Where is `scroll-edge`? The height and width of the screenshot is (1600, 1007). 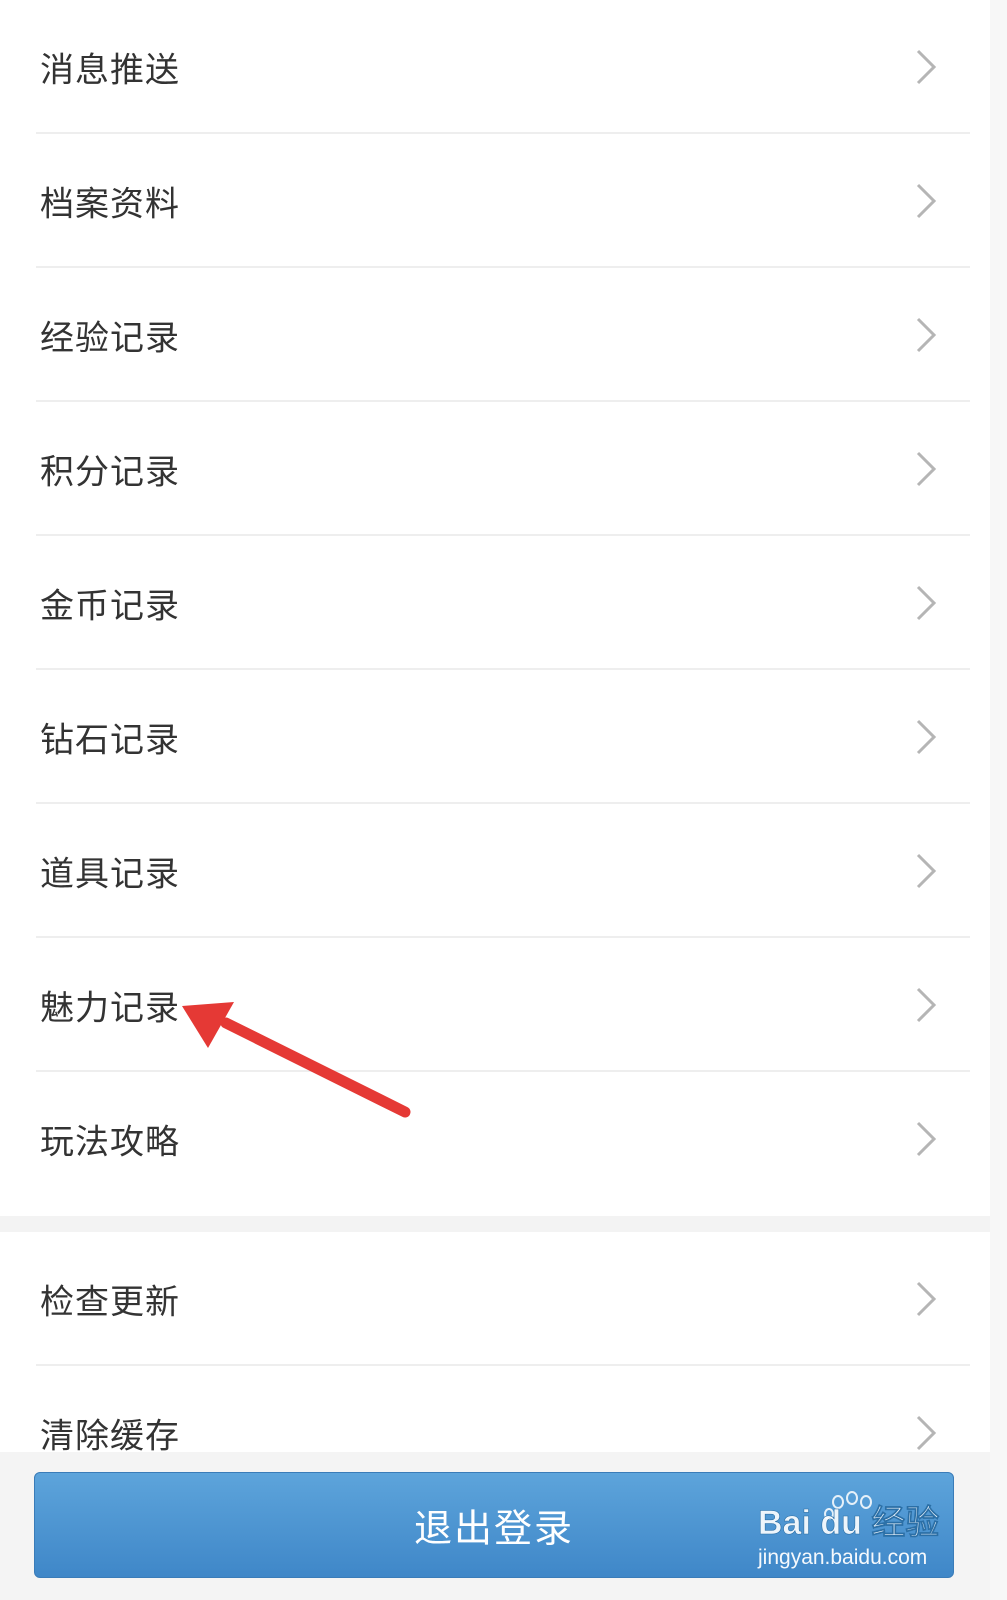 scroll-edge is located at coordinates (998, 800).